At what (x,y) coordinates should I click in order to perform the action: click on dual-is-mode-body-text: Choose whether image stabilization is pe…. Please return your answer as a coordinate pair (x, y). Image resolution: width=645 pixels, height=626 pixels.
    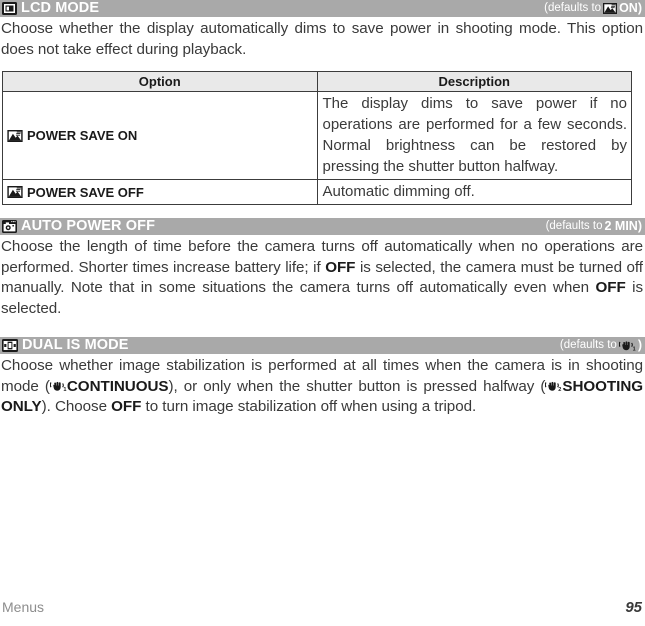
    Looking at the image, I should click on (322, 386).